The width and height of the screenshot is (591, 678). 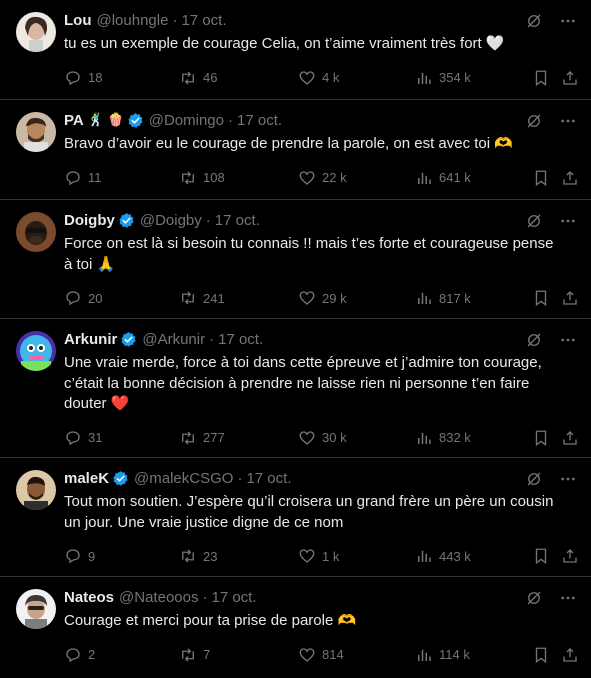 I want to click on verified-badge-icon, so click(x=120, y=478).